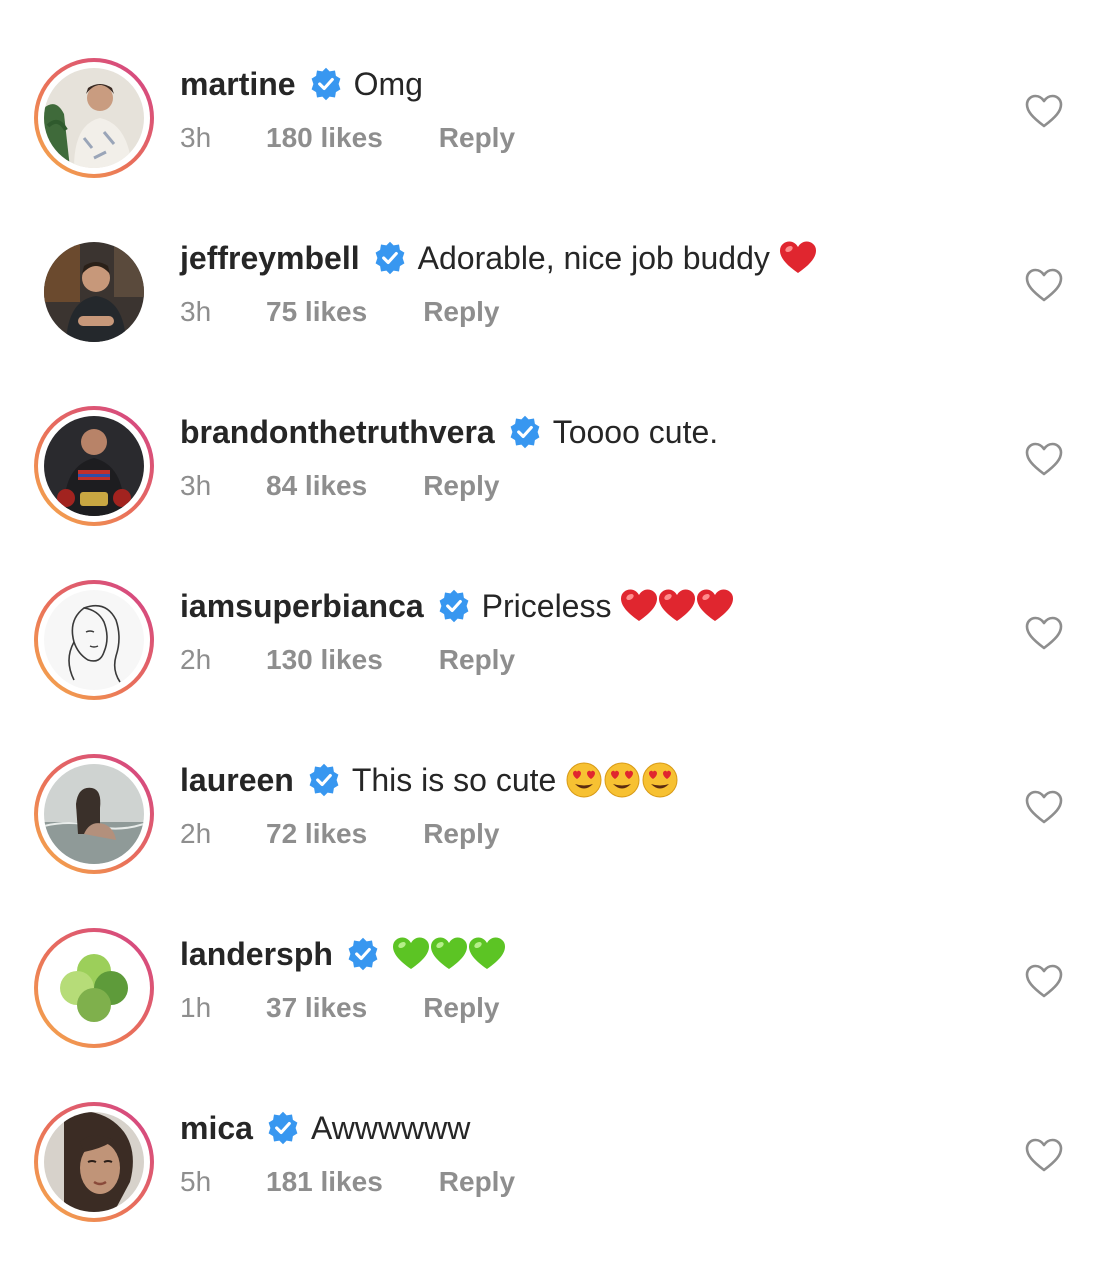 The image size is (1120, 1276). What do you see at coordinates (316, 1008) in the screenshot?
I see `likes-count: 37 likes` at bounding box center [316, 1008].